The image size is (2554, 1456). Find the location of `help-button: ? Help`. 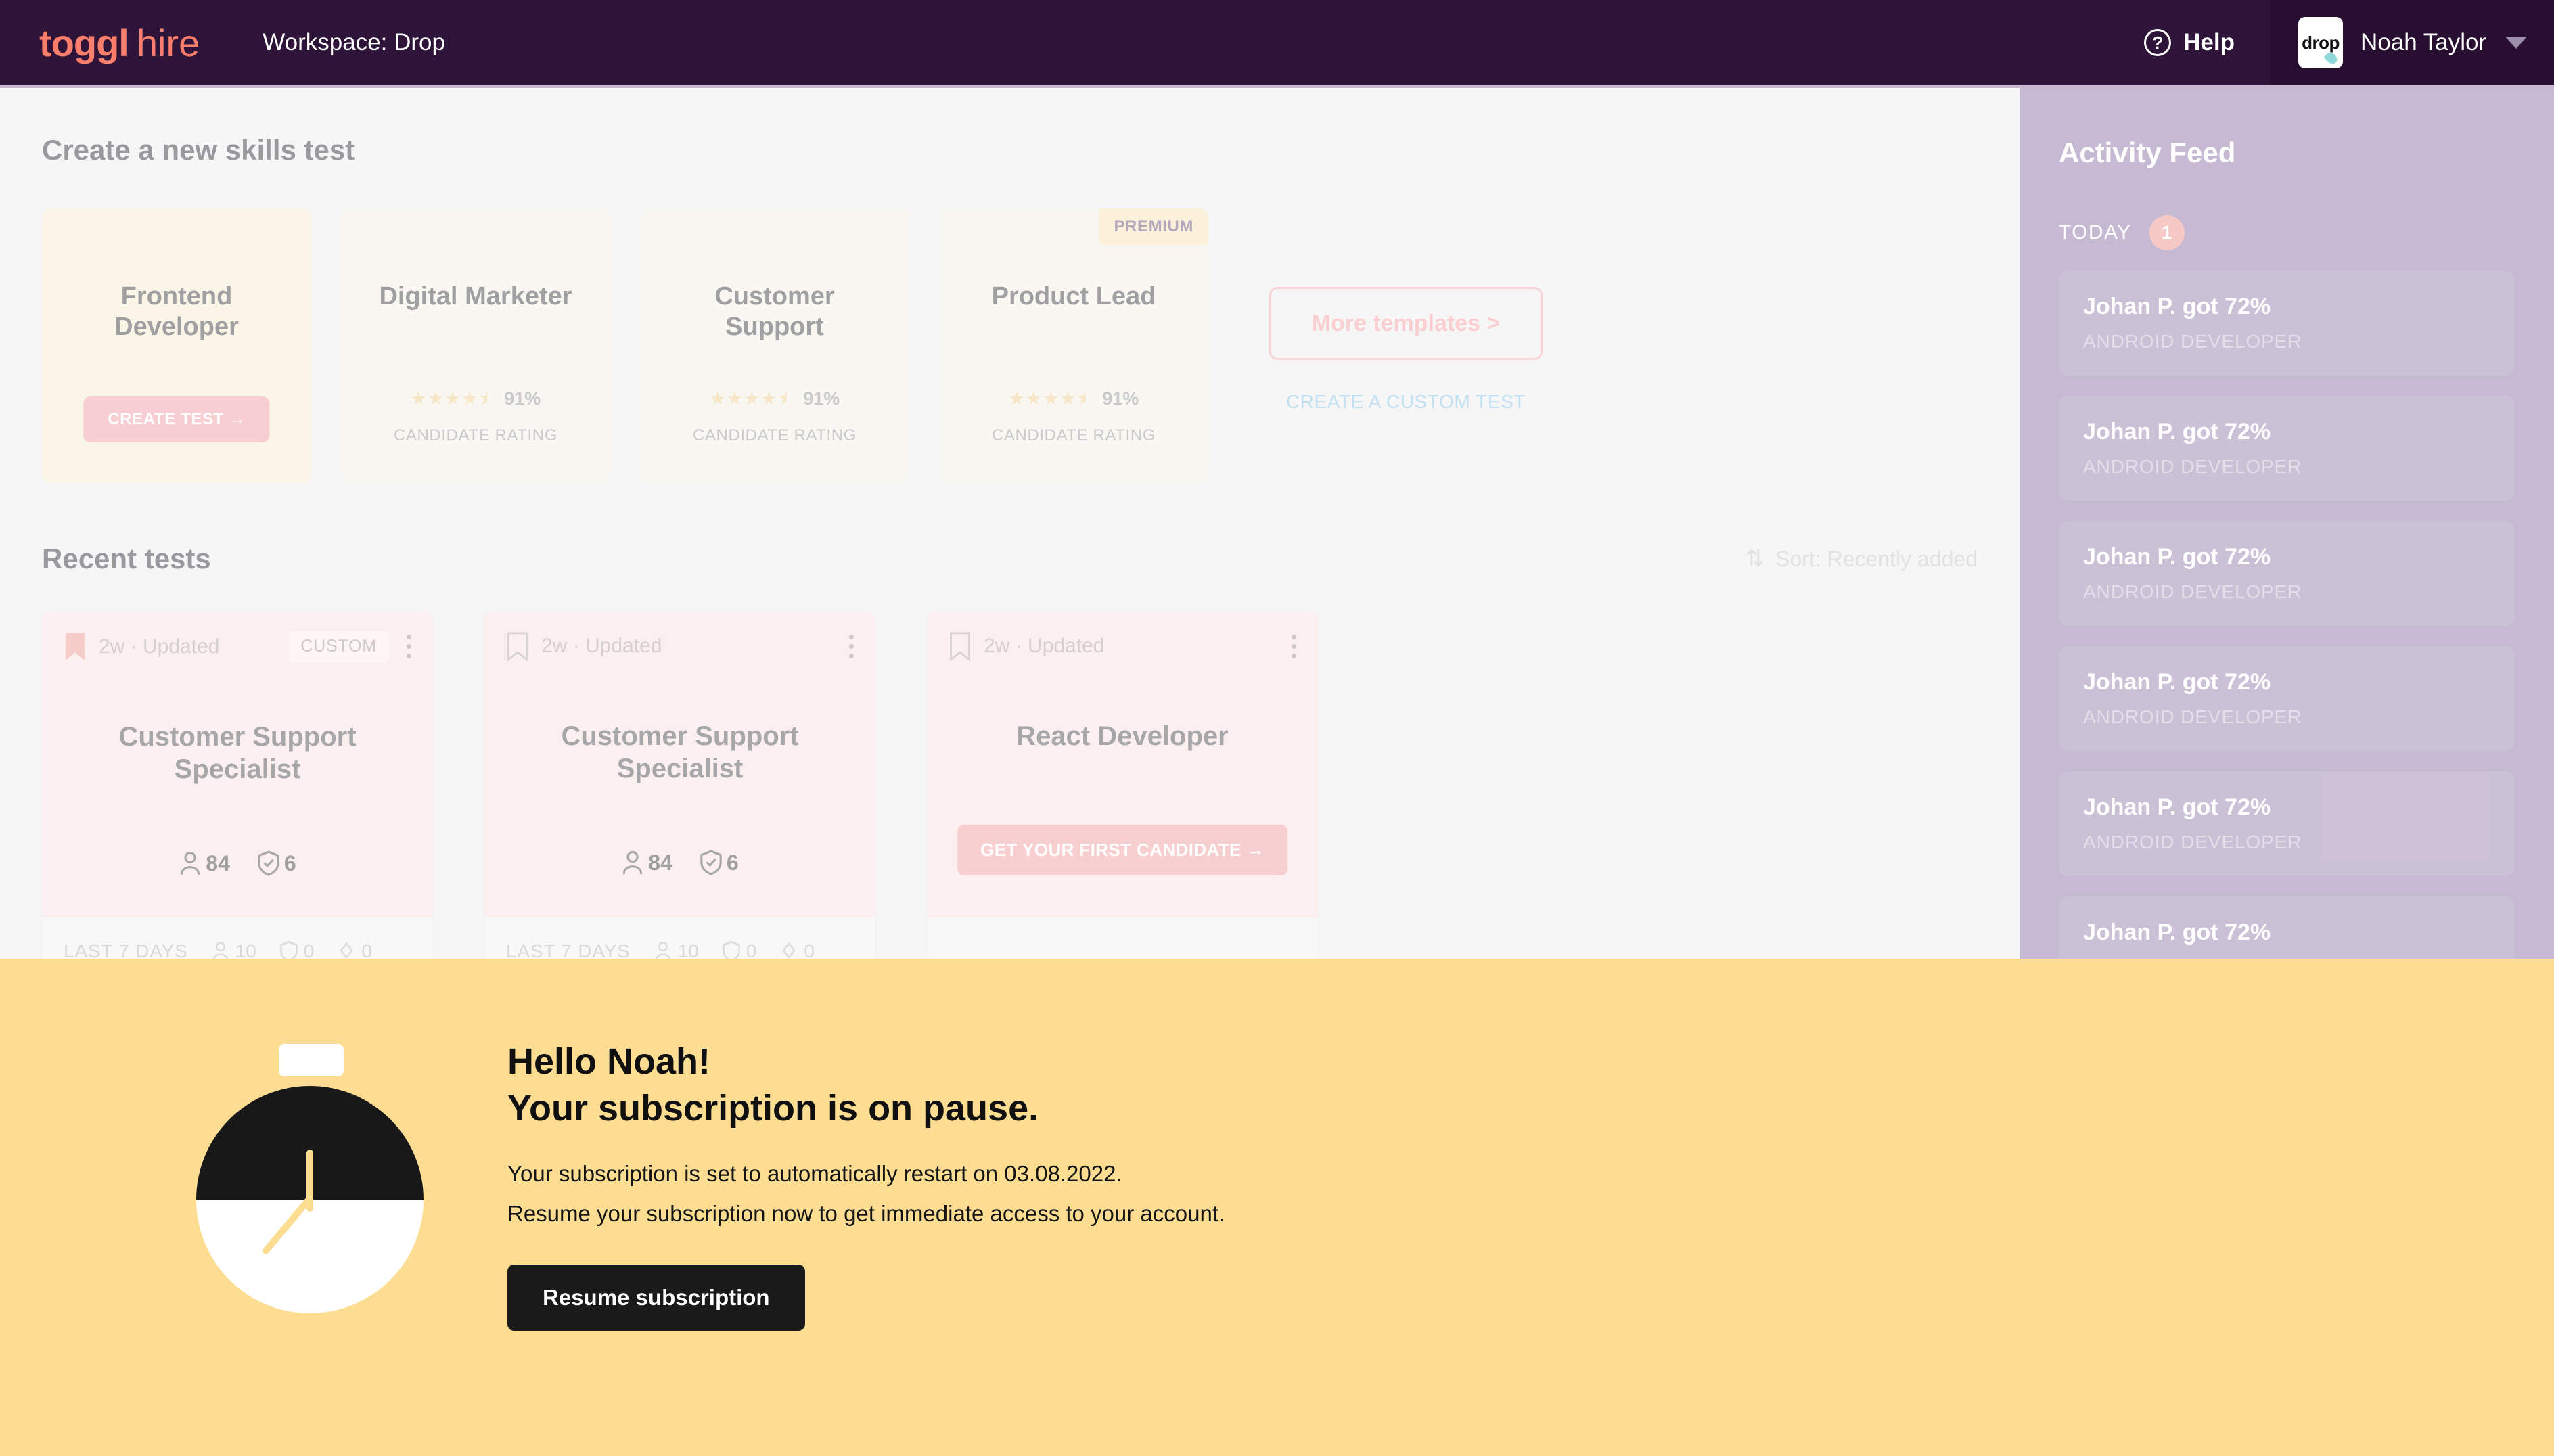

help-button: ? Help is located at coordinates (2207, 42).